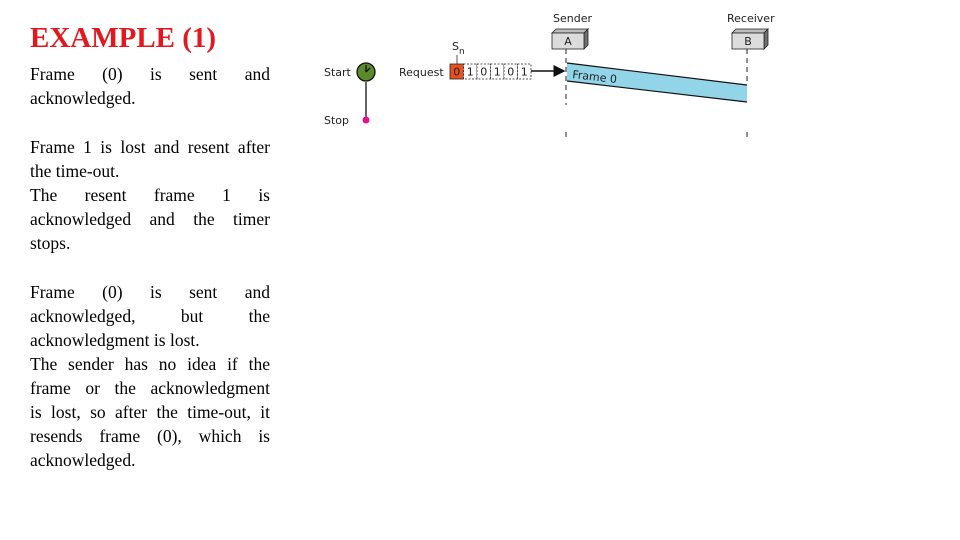  What do you see at coordinates (366, 120) in the screenshot?
I see `stop-dot-icon` at bounding box center [366, 120].